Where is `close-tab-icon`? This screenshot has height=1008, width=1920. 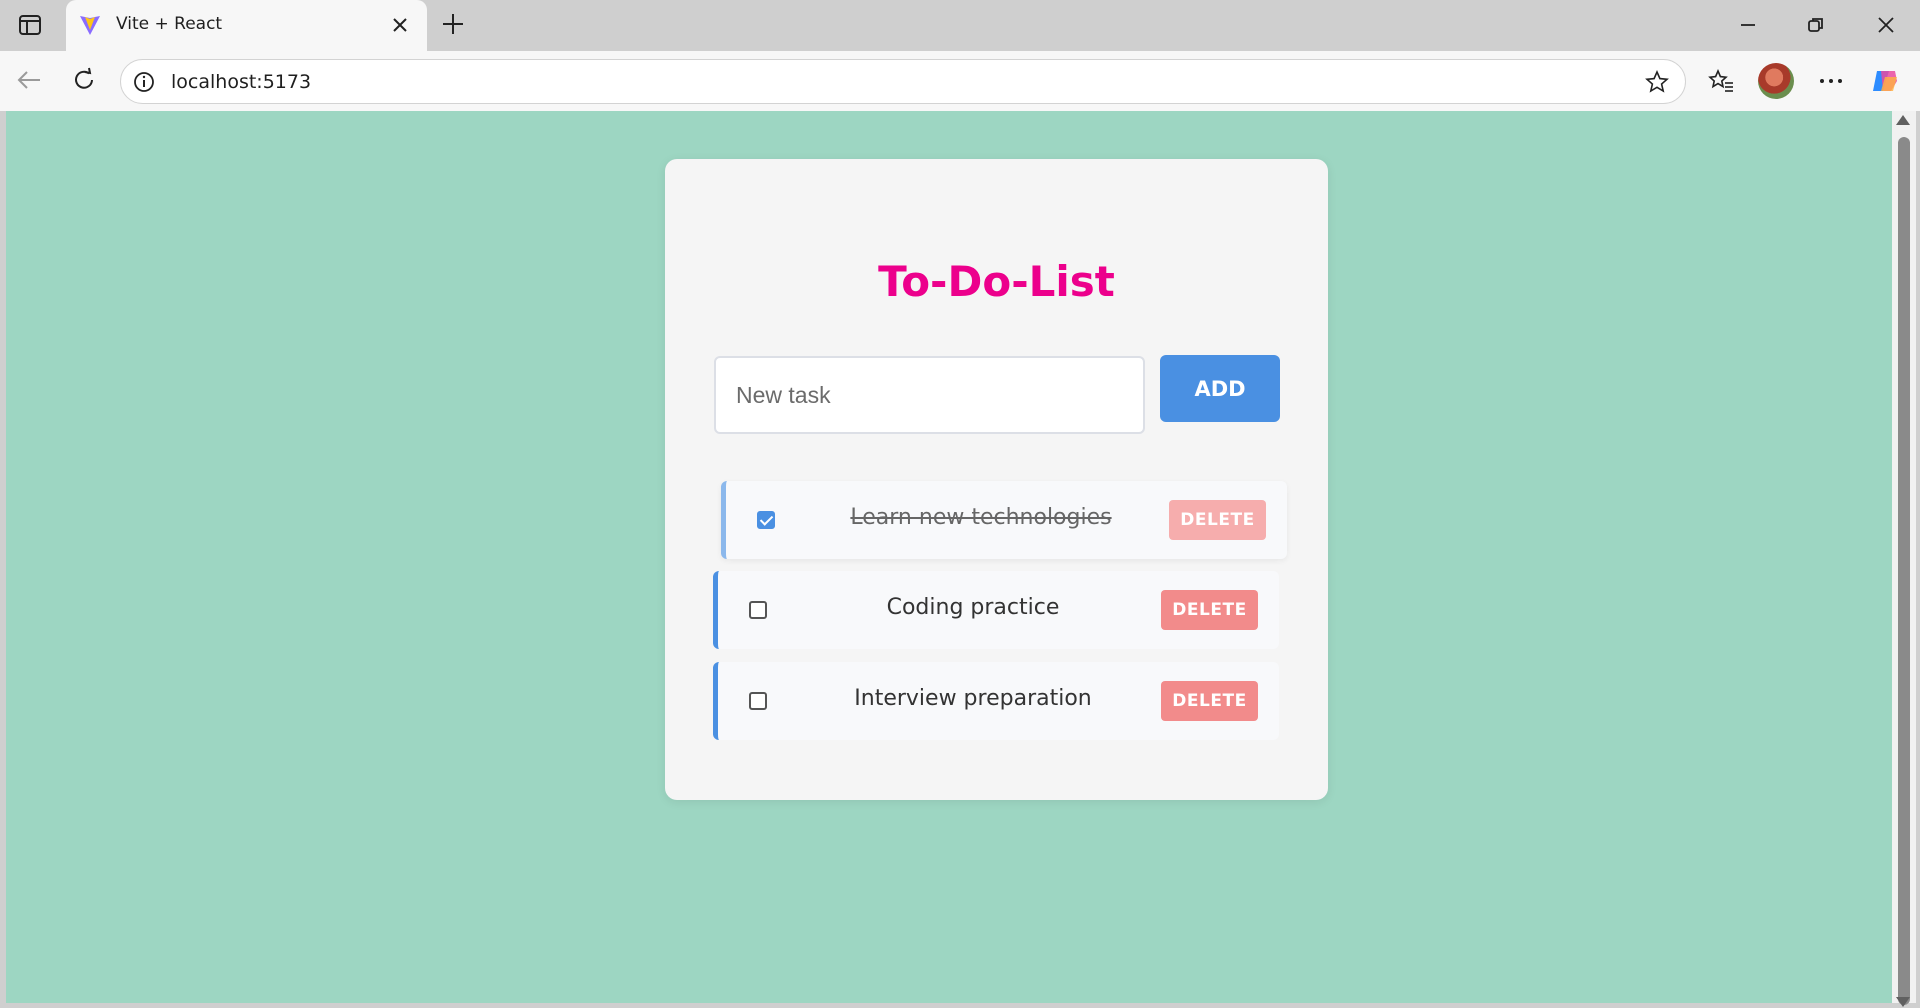 close-tab-icon is located at coordinates (400, 25).